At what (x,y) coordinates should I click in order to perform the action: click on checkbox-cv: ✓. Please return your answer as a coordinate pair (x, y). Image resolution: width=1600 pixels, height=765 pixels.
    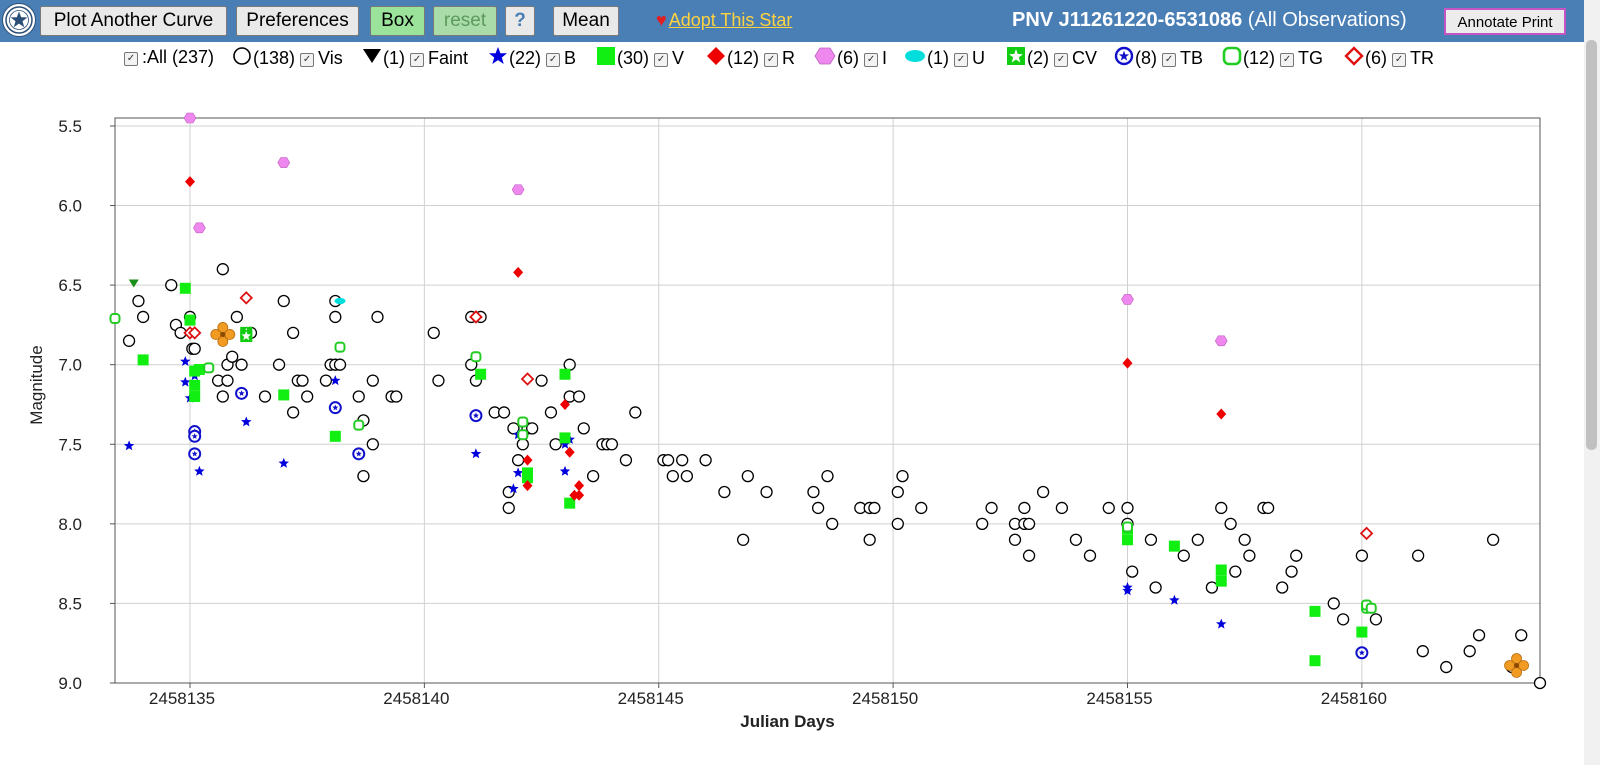
    Looking at the image, I should click on (1061, 60).